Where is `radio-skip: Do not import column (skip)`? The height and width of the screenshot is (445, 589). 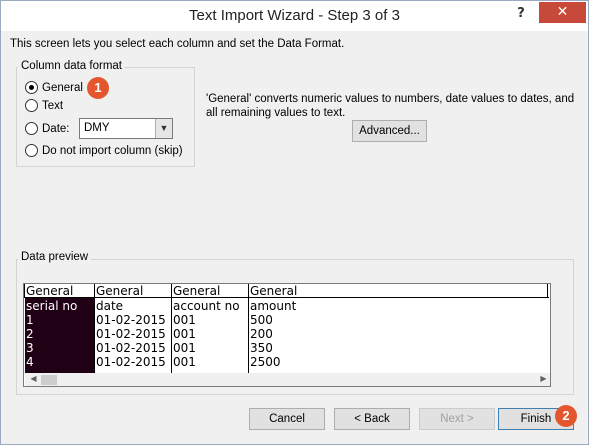 radio-skip: Do not import column (skip) is located at coordinates (104, 150).